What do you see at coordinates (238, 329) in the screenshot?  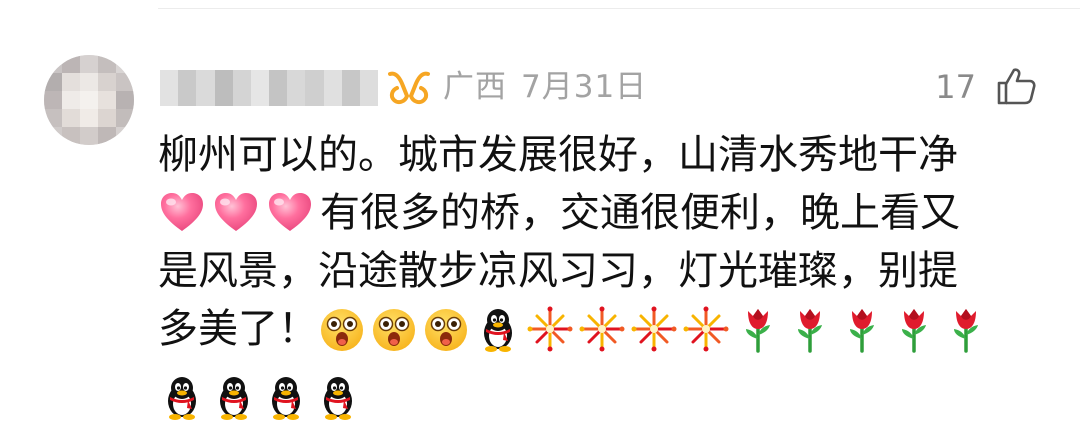 I see `comment-text-4: 多美了！` at bounding box center [238, 329].